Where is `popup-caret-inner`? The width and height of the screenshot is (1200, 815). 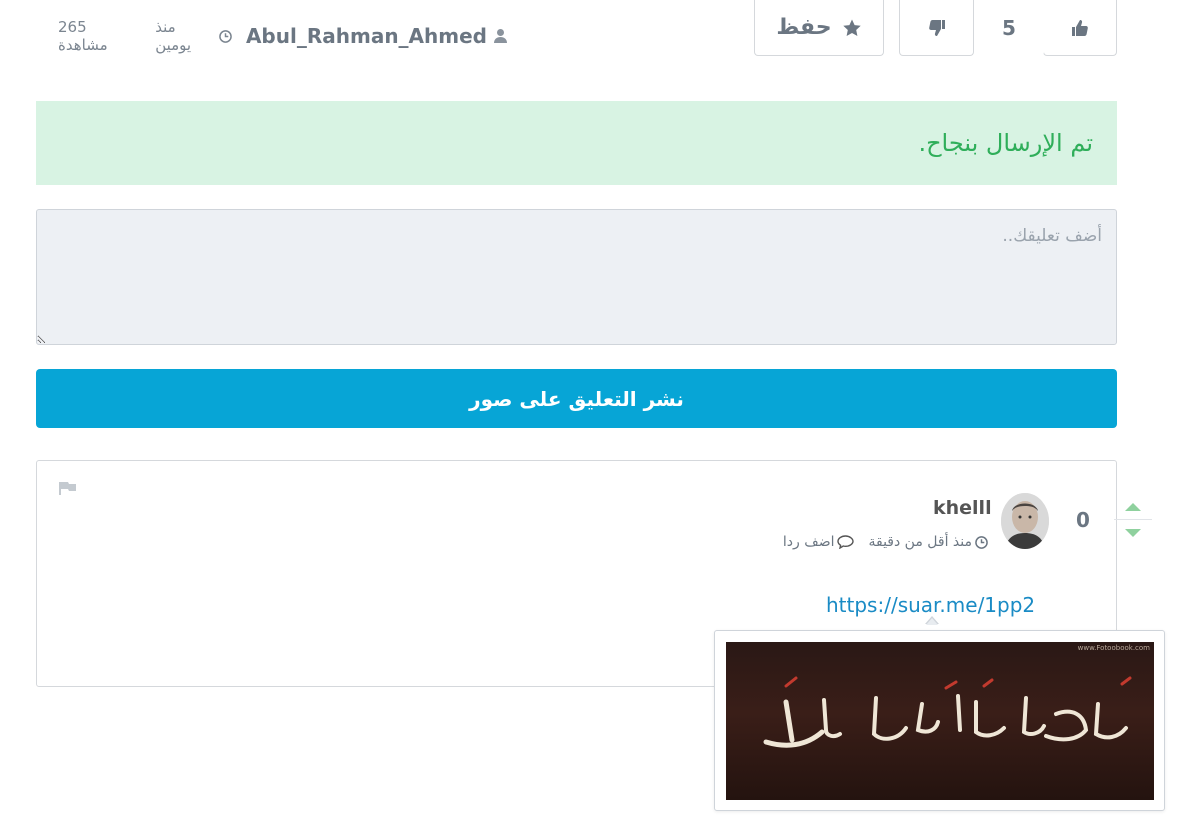 popup-caret-inner is located at coordinates (932, 621).